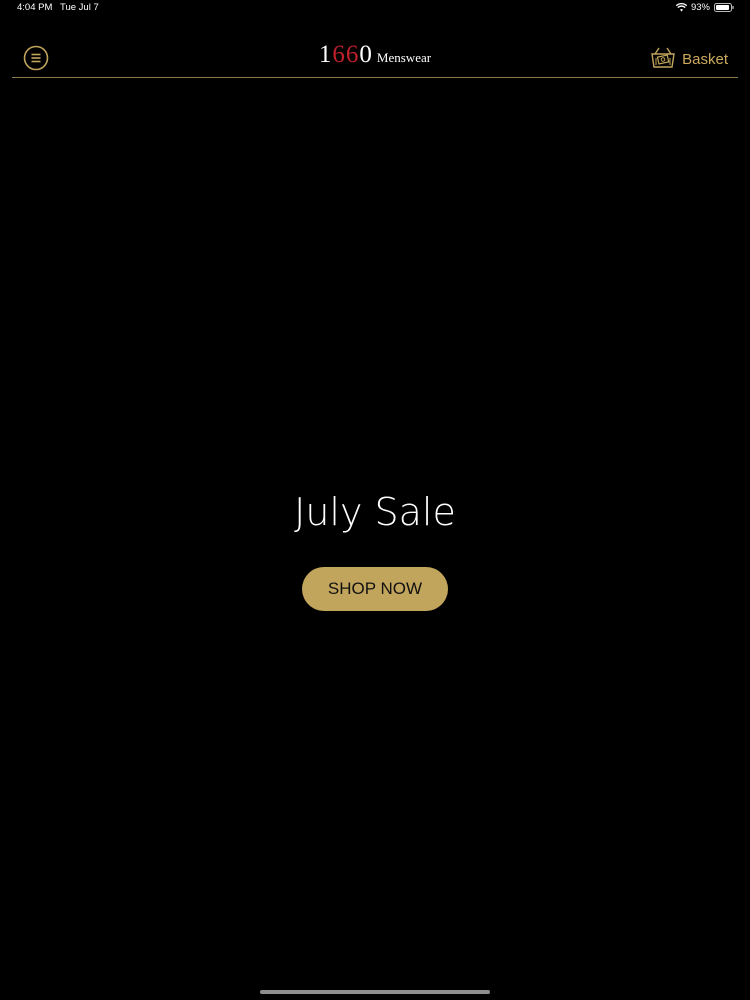 This screenshot has width=750, height=1000. Describe the element at coordinates (724, 7) in the screenshot. I see `battery-icon` at that location.